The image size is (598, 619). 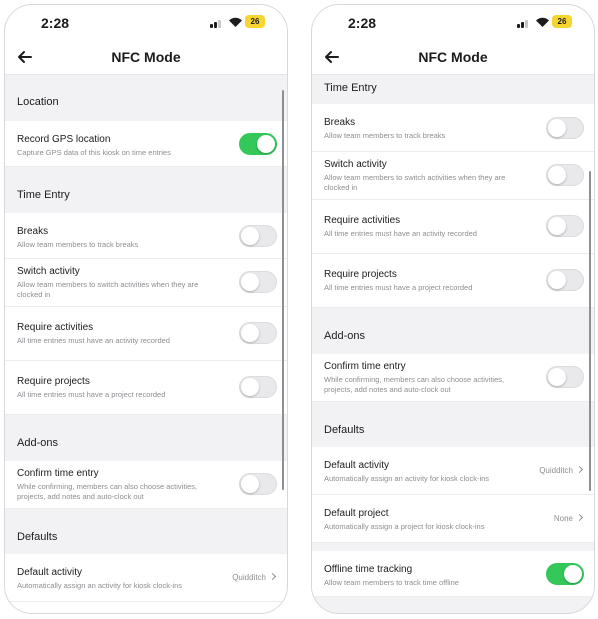 I want to click on setting-title: Offline time tracking, so click(x=368, y=569).